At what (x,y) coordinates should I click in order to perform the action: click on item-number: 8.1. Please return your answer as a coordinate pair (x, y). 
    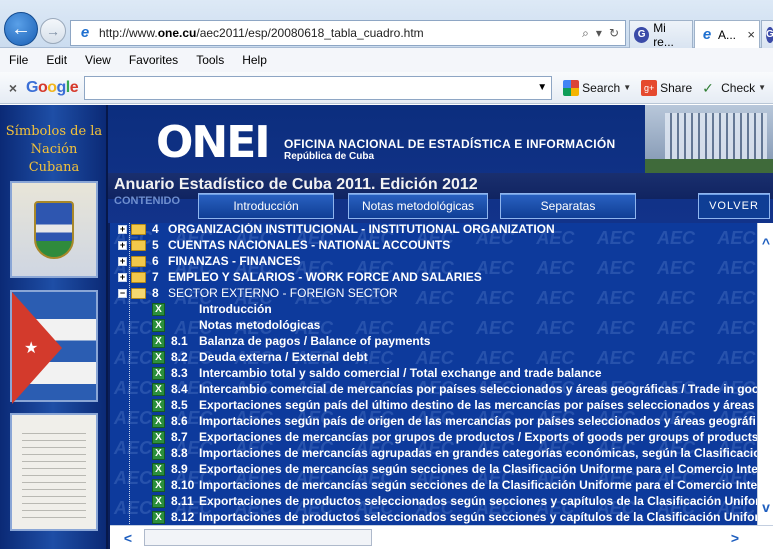
    Looking at the image, I should click on (179, 341).